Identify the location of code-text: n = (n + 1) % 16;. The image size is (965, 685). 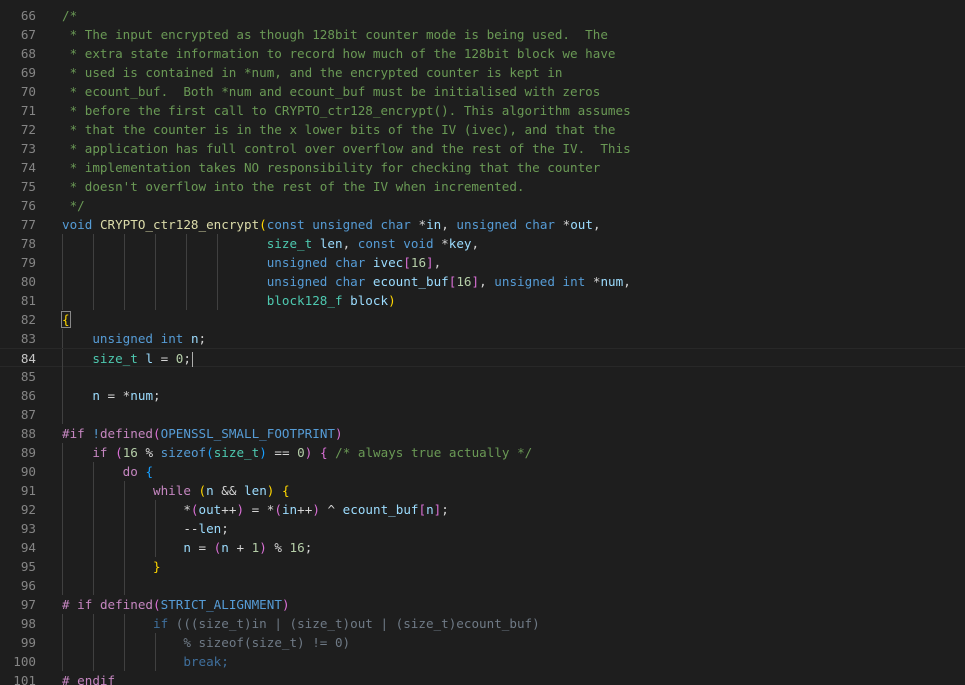
(187, 547).